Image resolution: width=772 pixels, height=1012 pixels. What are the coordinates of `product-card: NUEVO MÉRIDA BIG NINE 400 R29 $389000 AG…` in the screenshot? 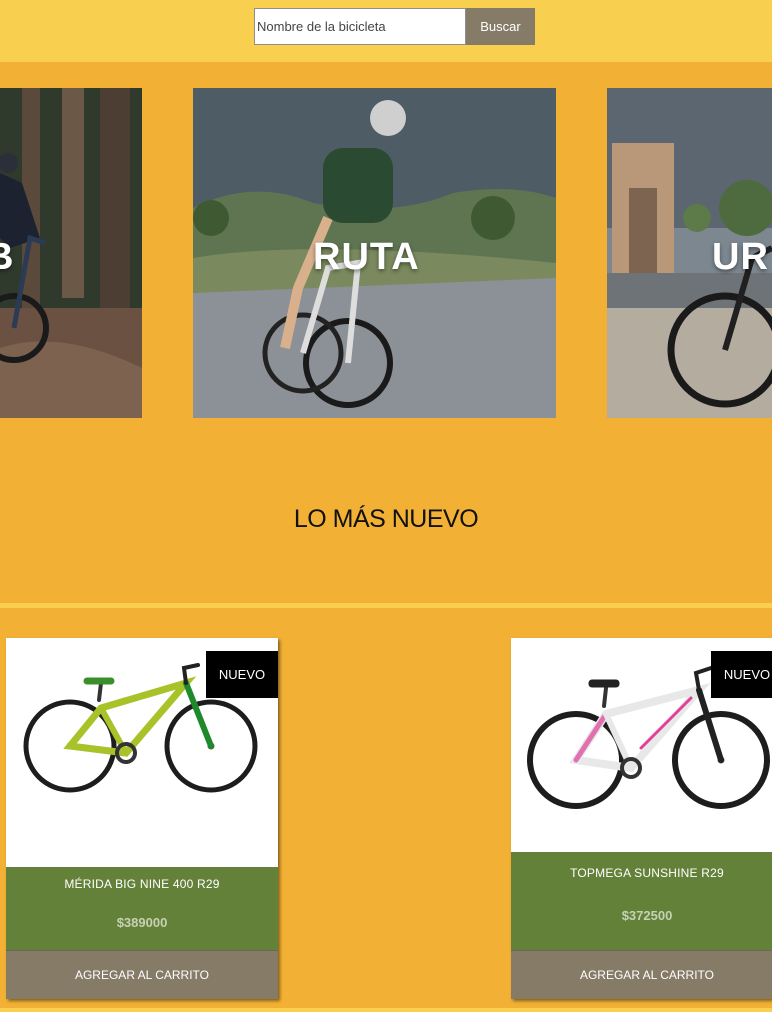 It's located at (142, 818).